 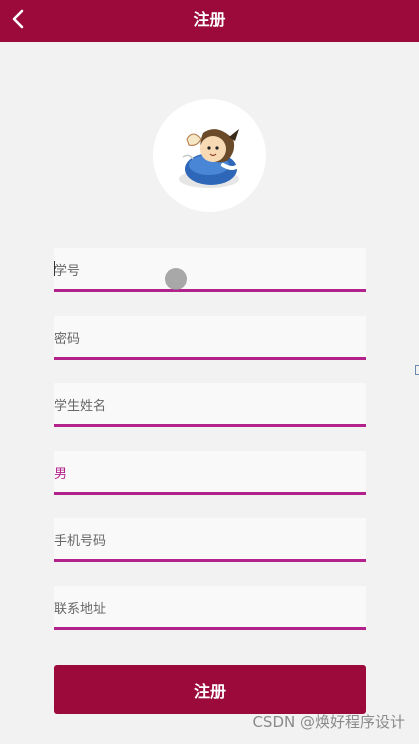 I want to click on student-id-input, so click(x=210, y=268).